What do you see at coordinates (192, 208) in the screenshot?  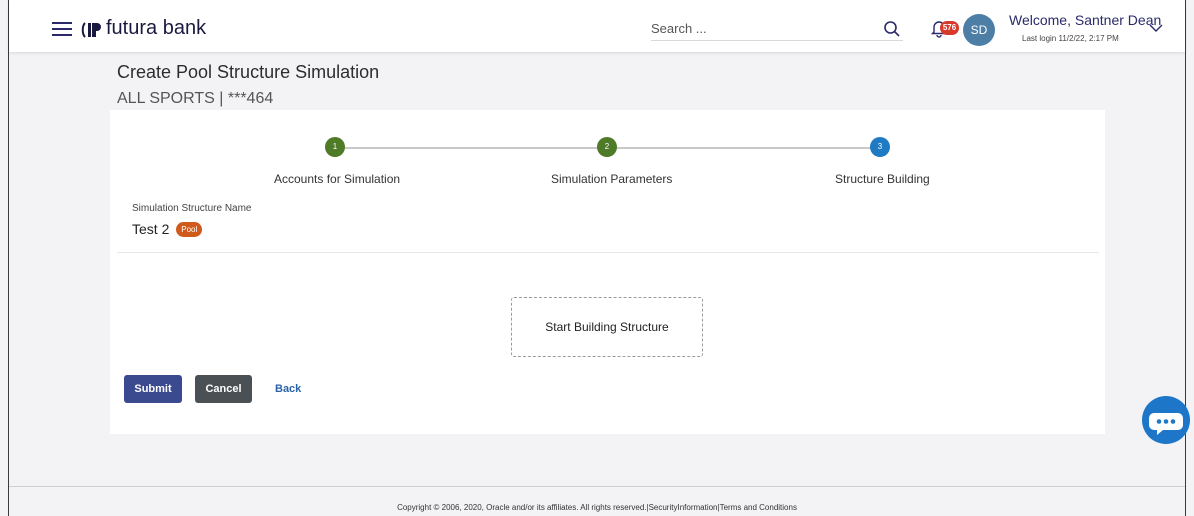 I see `structure-name-label: Simulation Structure Name` at bounding box center [192, 208].